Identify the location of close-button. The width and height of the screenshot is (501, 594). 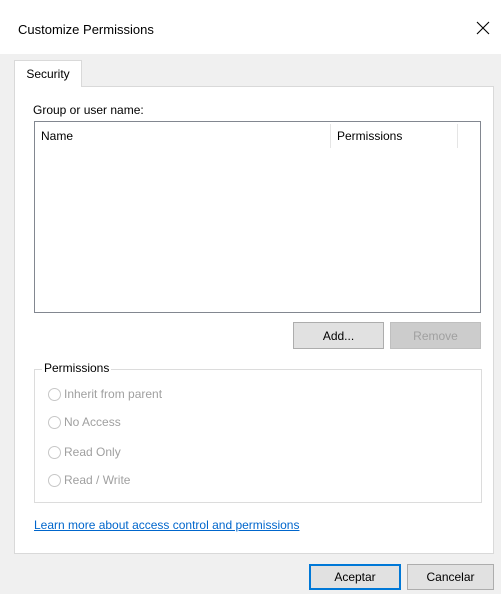
(483, 28).